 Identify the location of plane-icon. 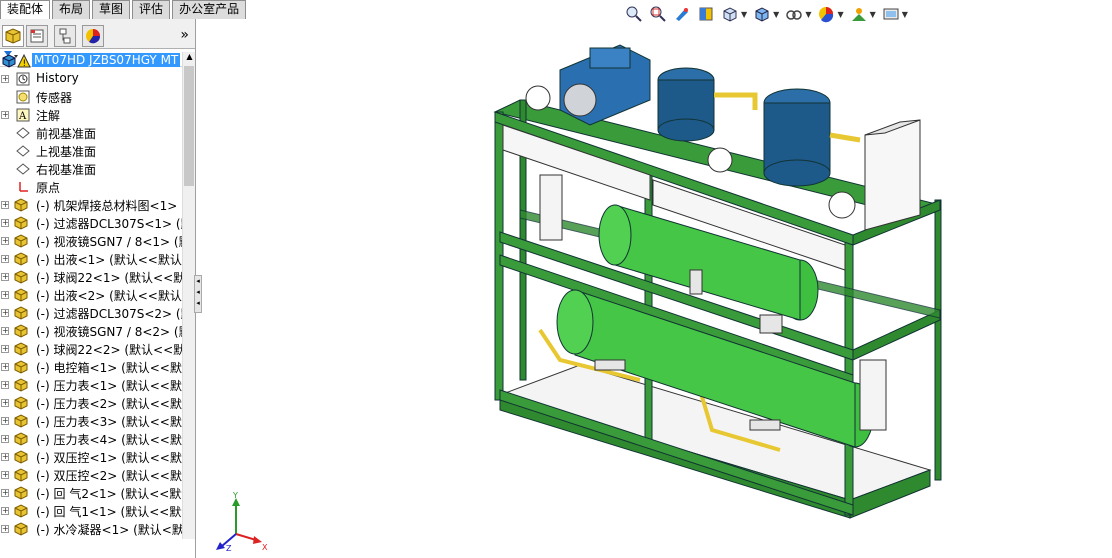
(23, 169).